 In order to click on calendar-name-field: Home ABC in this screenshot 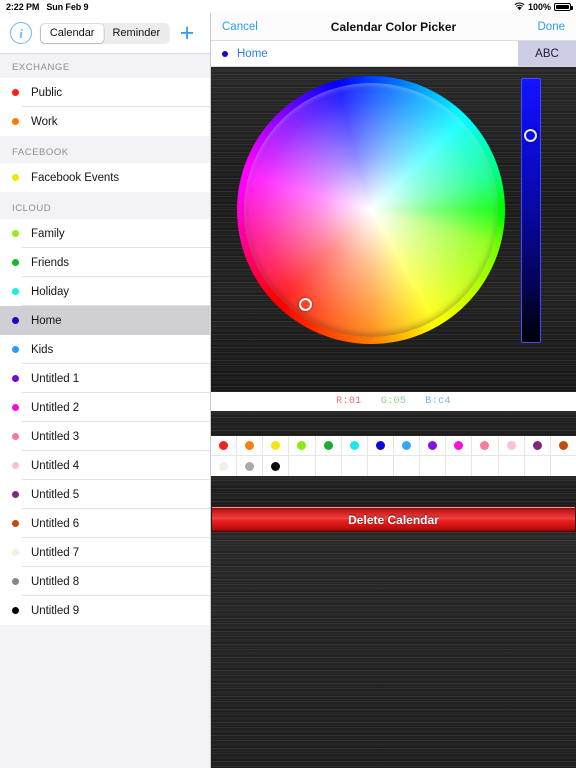, I will do `click(393, 54)`.